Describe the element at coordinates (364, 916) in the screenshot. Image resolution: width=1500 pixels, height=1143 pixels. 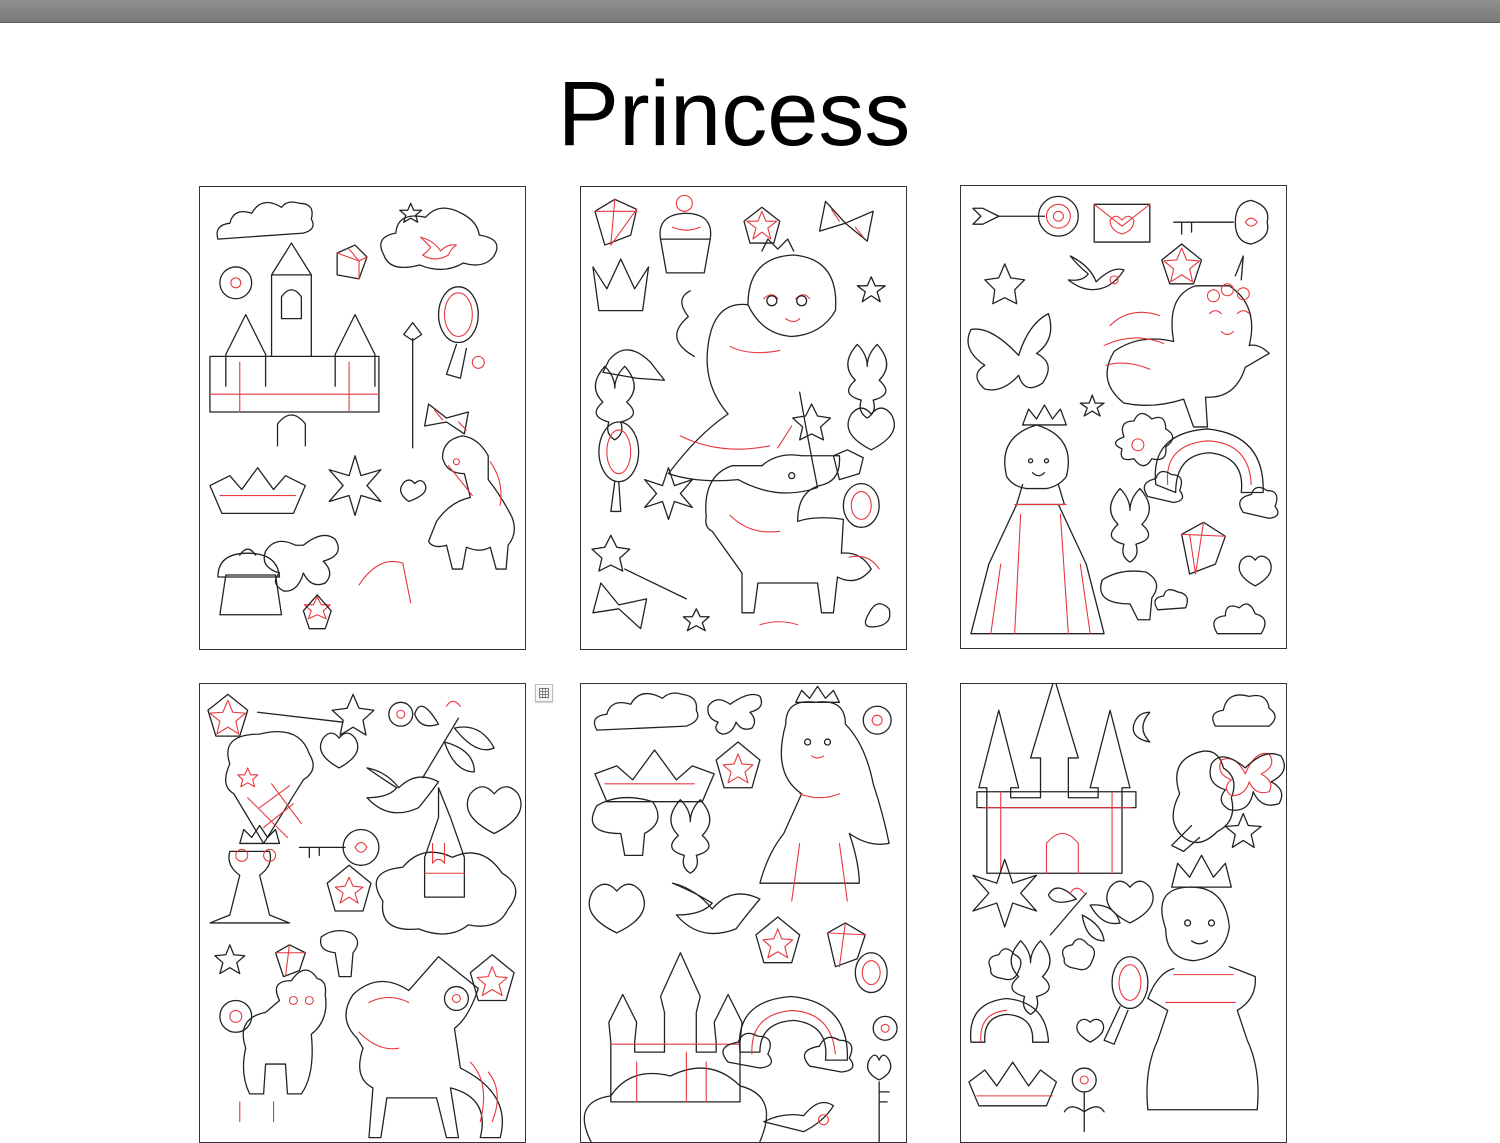
I see `sheet-frog-prince-drawing` at that location.